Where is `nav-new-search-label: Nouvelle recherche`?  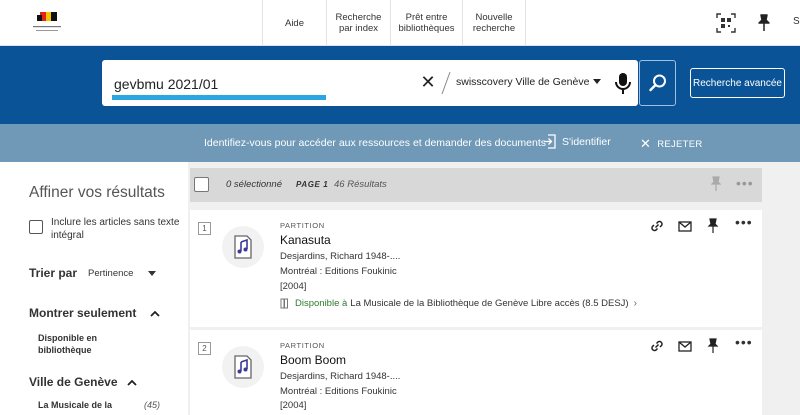 nav-new-search-label: Nouvelle recherche is located at coordinates (494, 23).